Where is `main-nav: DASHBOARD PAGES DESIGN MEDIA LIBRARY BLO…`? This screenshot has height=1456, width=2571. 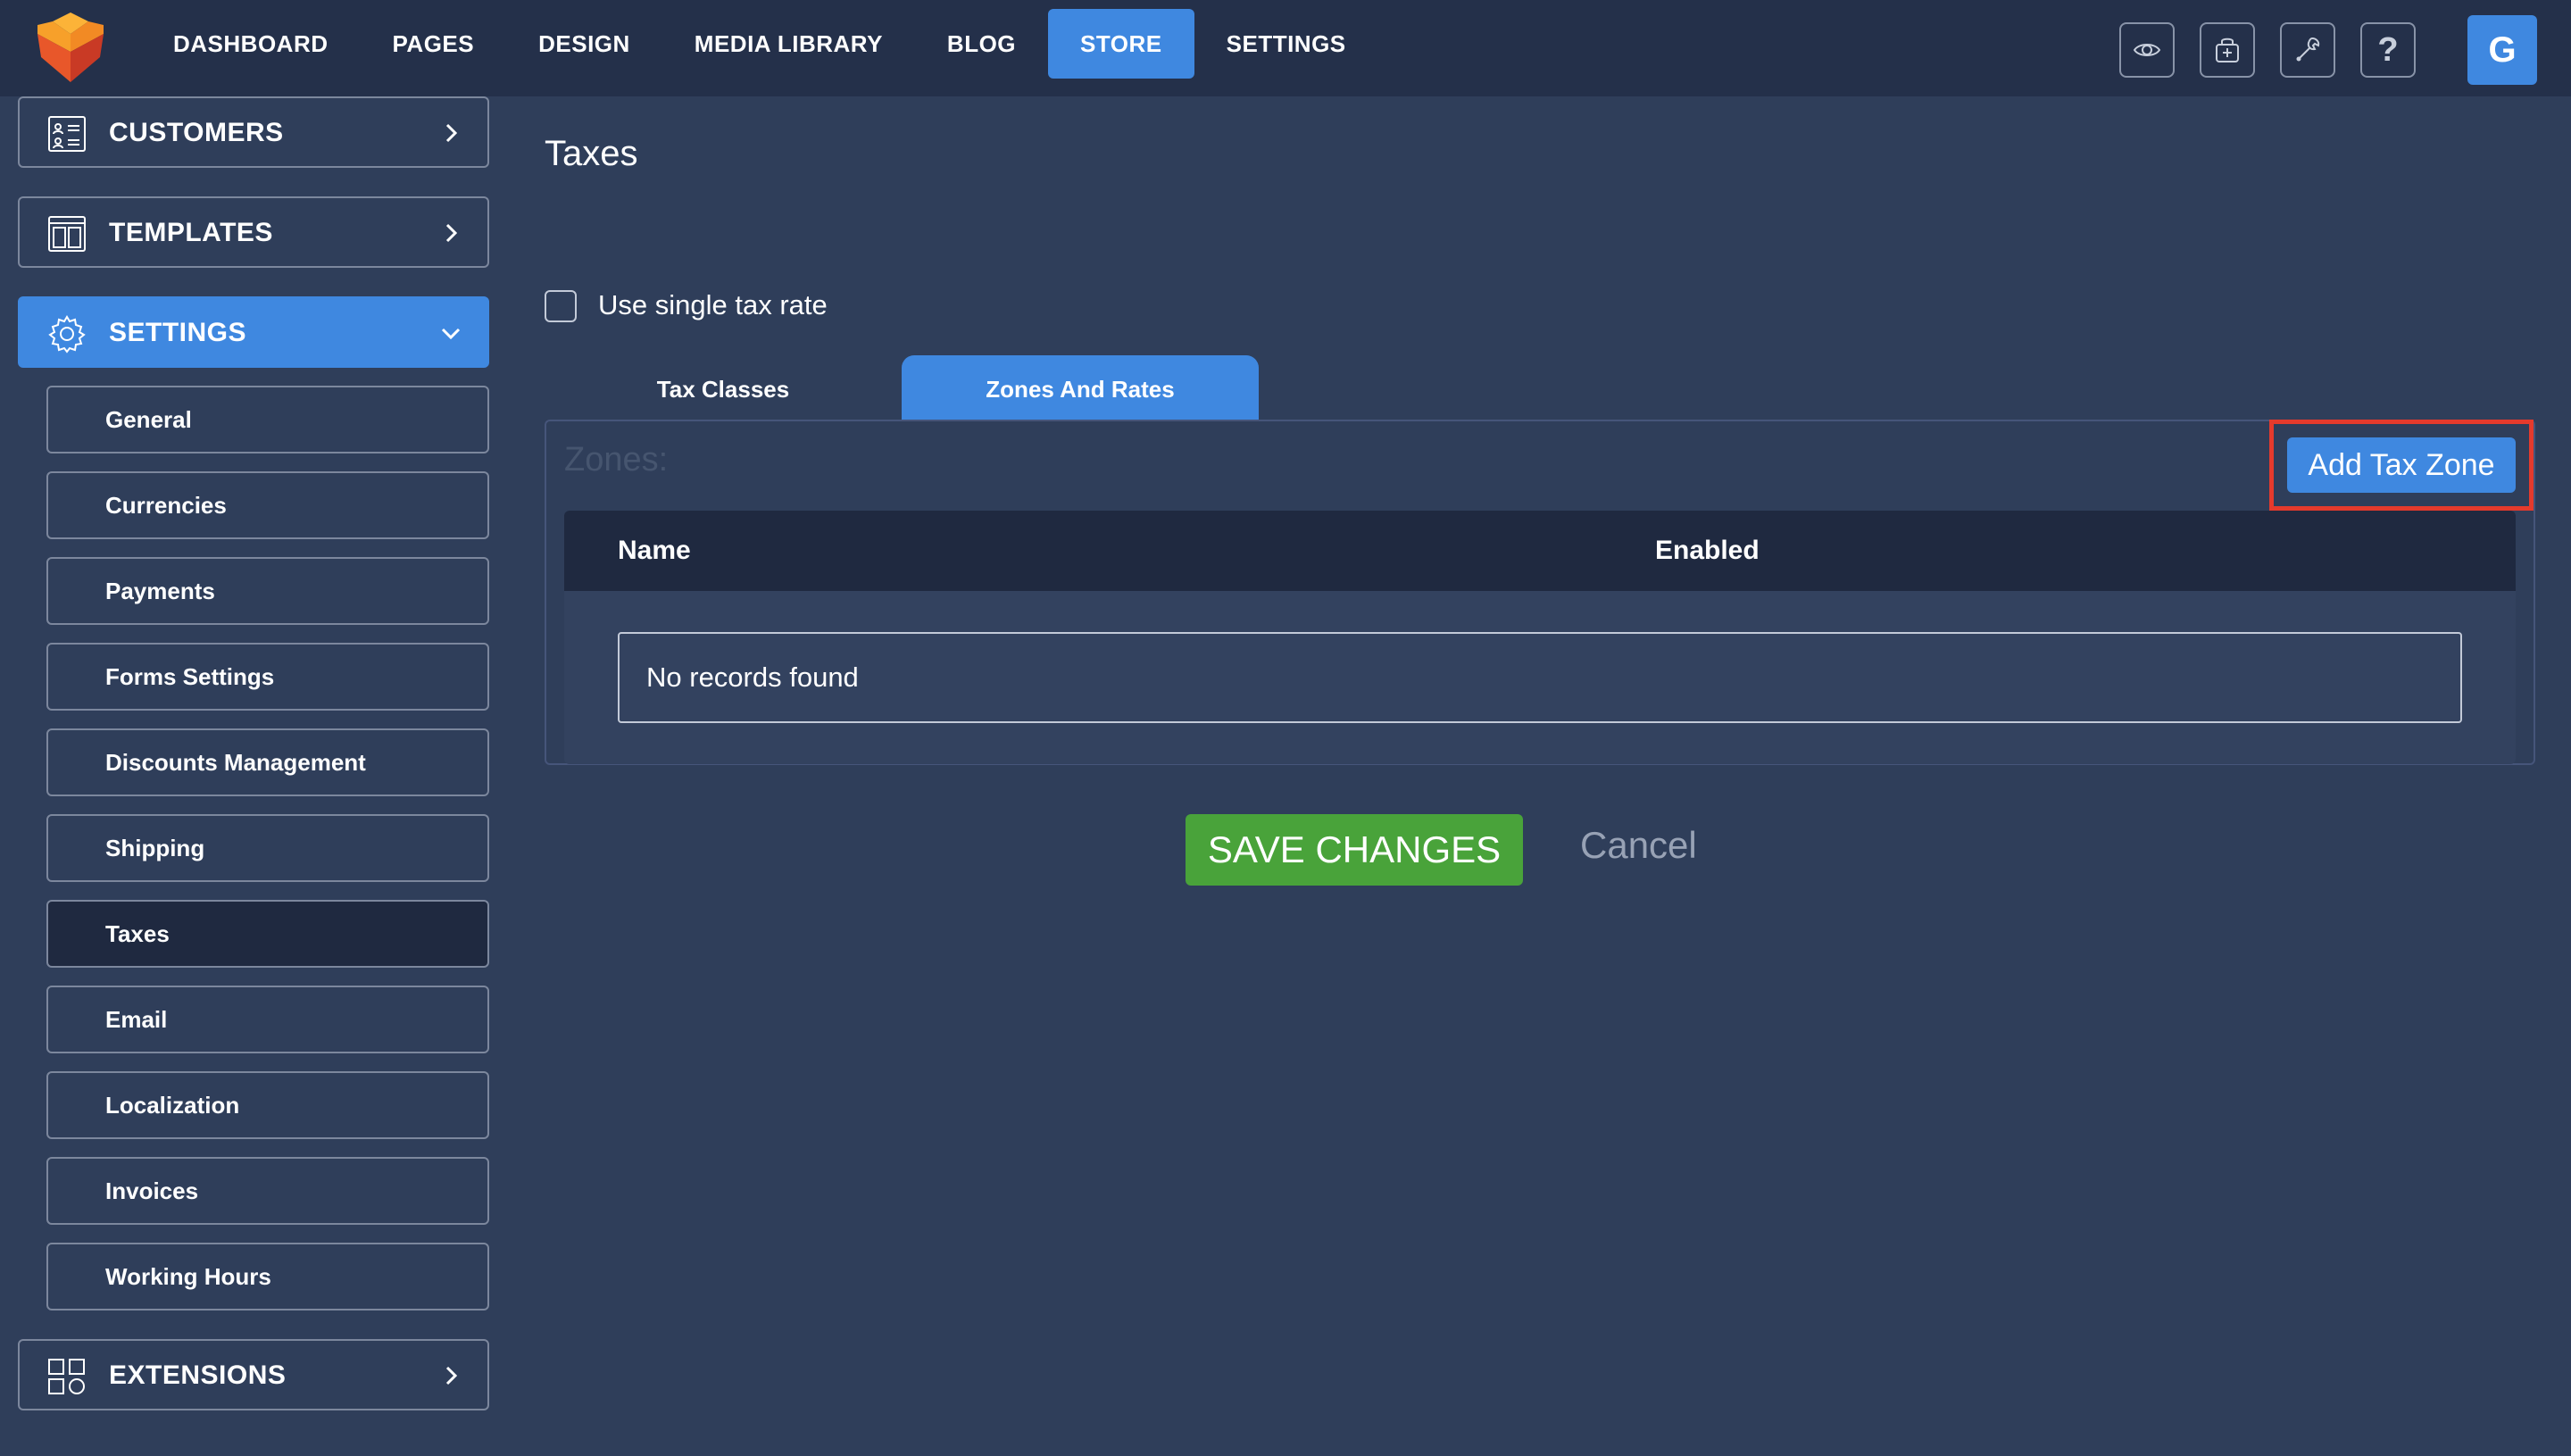 main-nav: DASHBOARD PAGES DESIGN MEDIA LIBRARY BLO… is located at coordinates (765, 44).